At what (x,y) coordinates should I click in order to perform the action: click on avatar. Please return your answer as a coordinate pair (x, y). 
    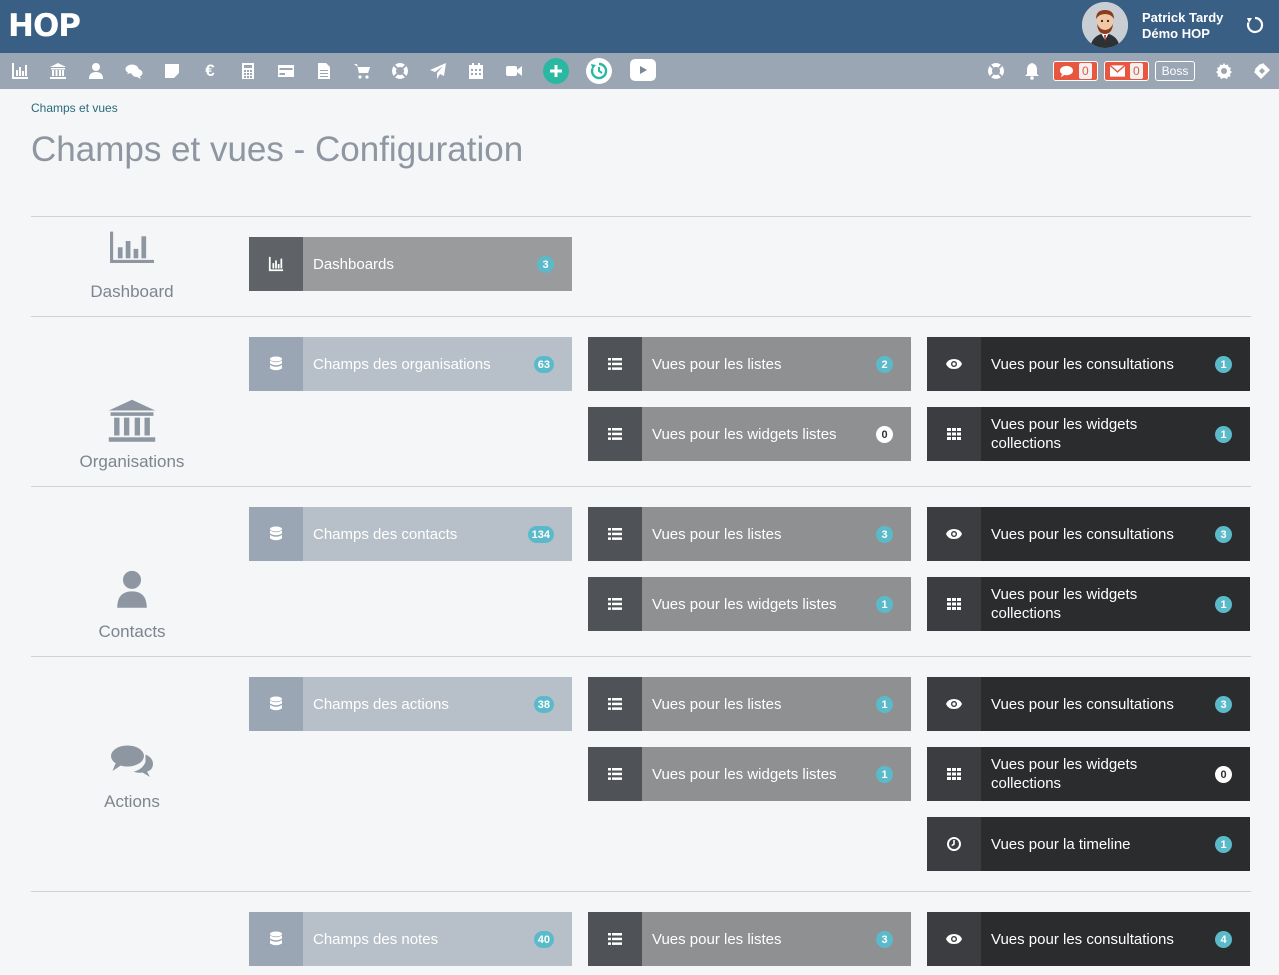
    Looking at the image, I should click on (1105, 25).